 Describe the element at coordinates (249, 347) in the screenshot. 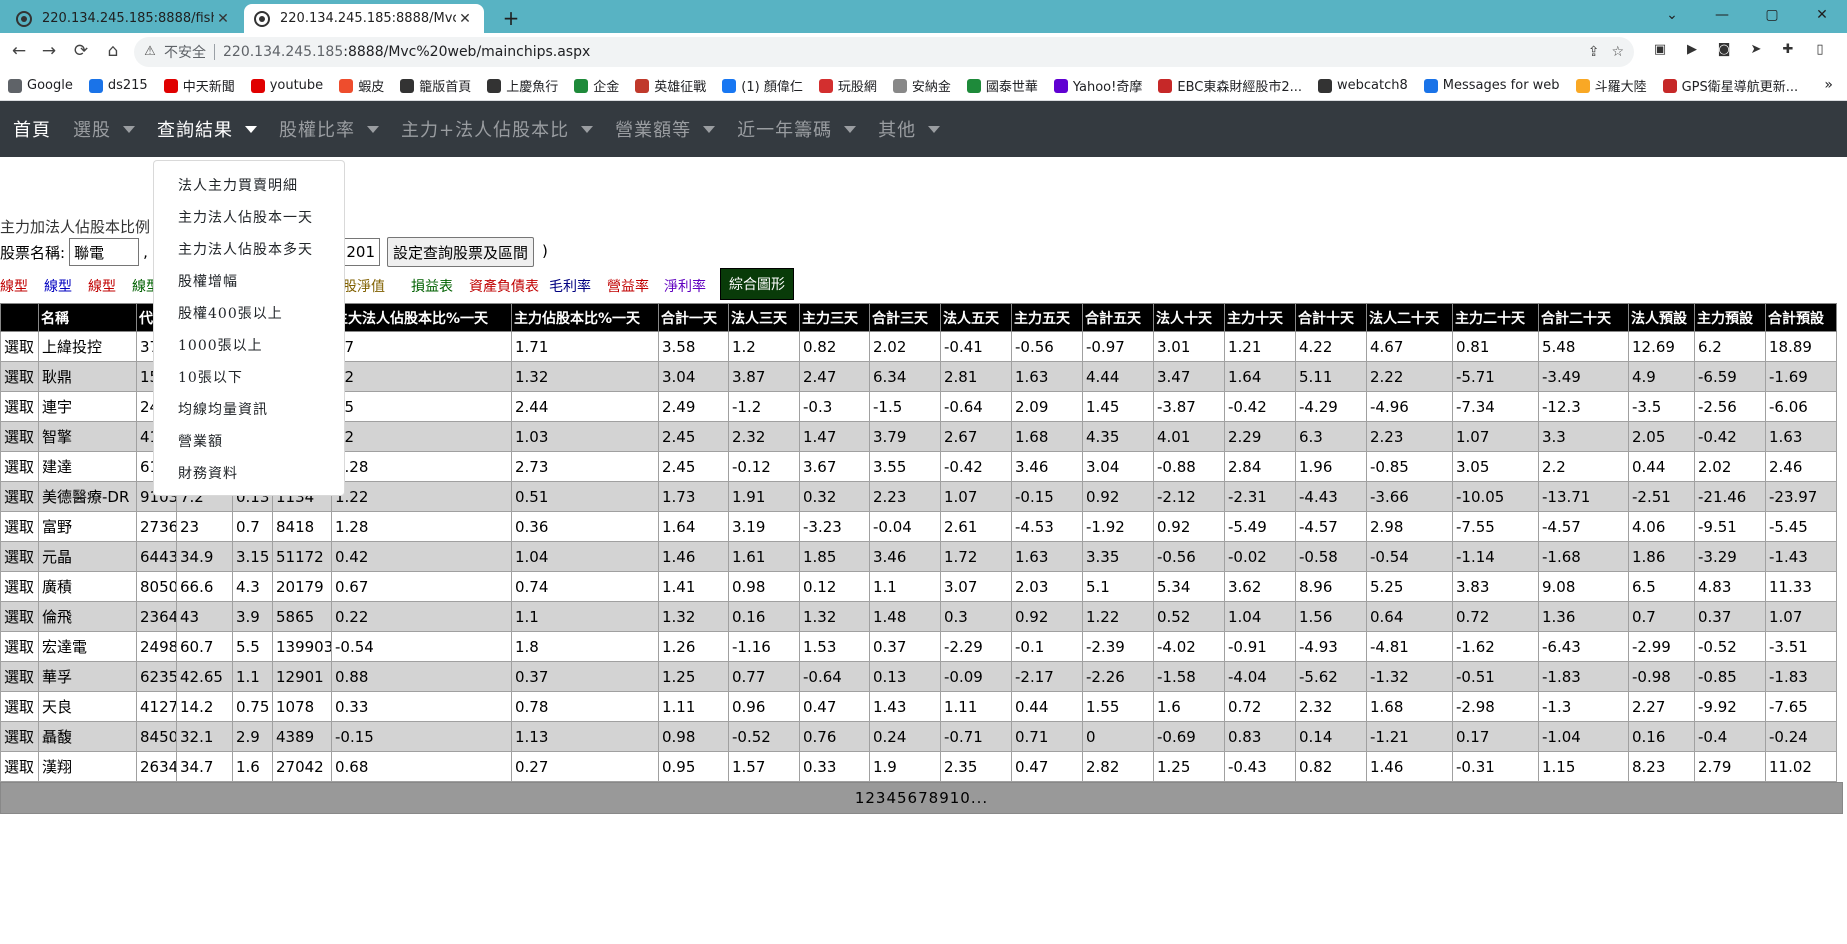

I see `dropdown-item: 1000張以上` at that location.